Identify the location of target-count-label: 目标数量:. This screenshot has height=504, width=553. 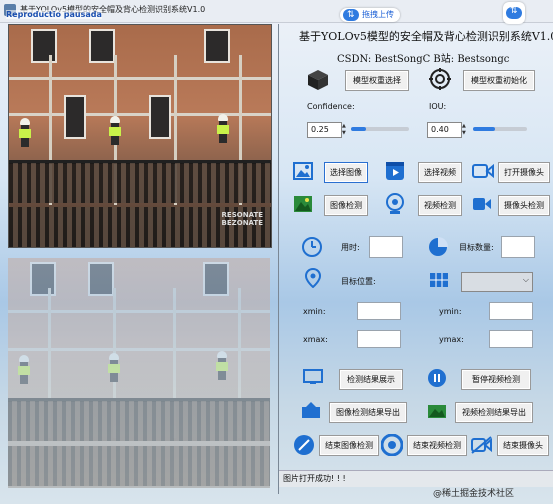
(476, 247).